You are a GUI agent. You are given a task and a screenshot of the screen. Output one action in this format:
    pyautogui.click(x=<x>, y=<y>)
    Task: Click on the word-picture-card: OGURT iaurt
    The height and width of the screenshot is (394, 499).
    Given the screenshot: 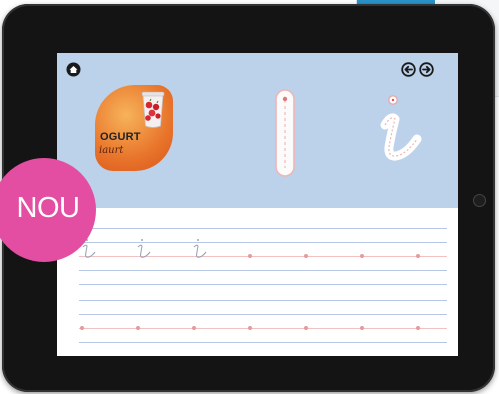 What is the action you would take?
    pyautogui.click(x=134, y=128)
    